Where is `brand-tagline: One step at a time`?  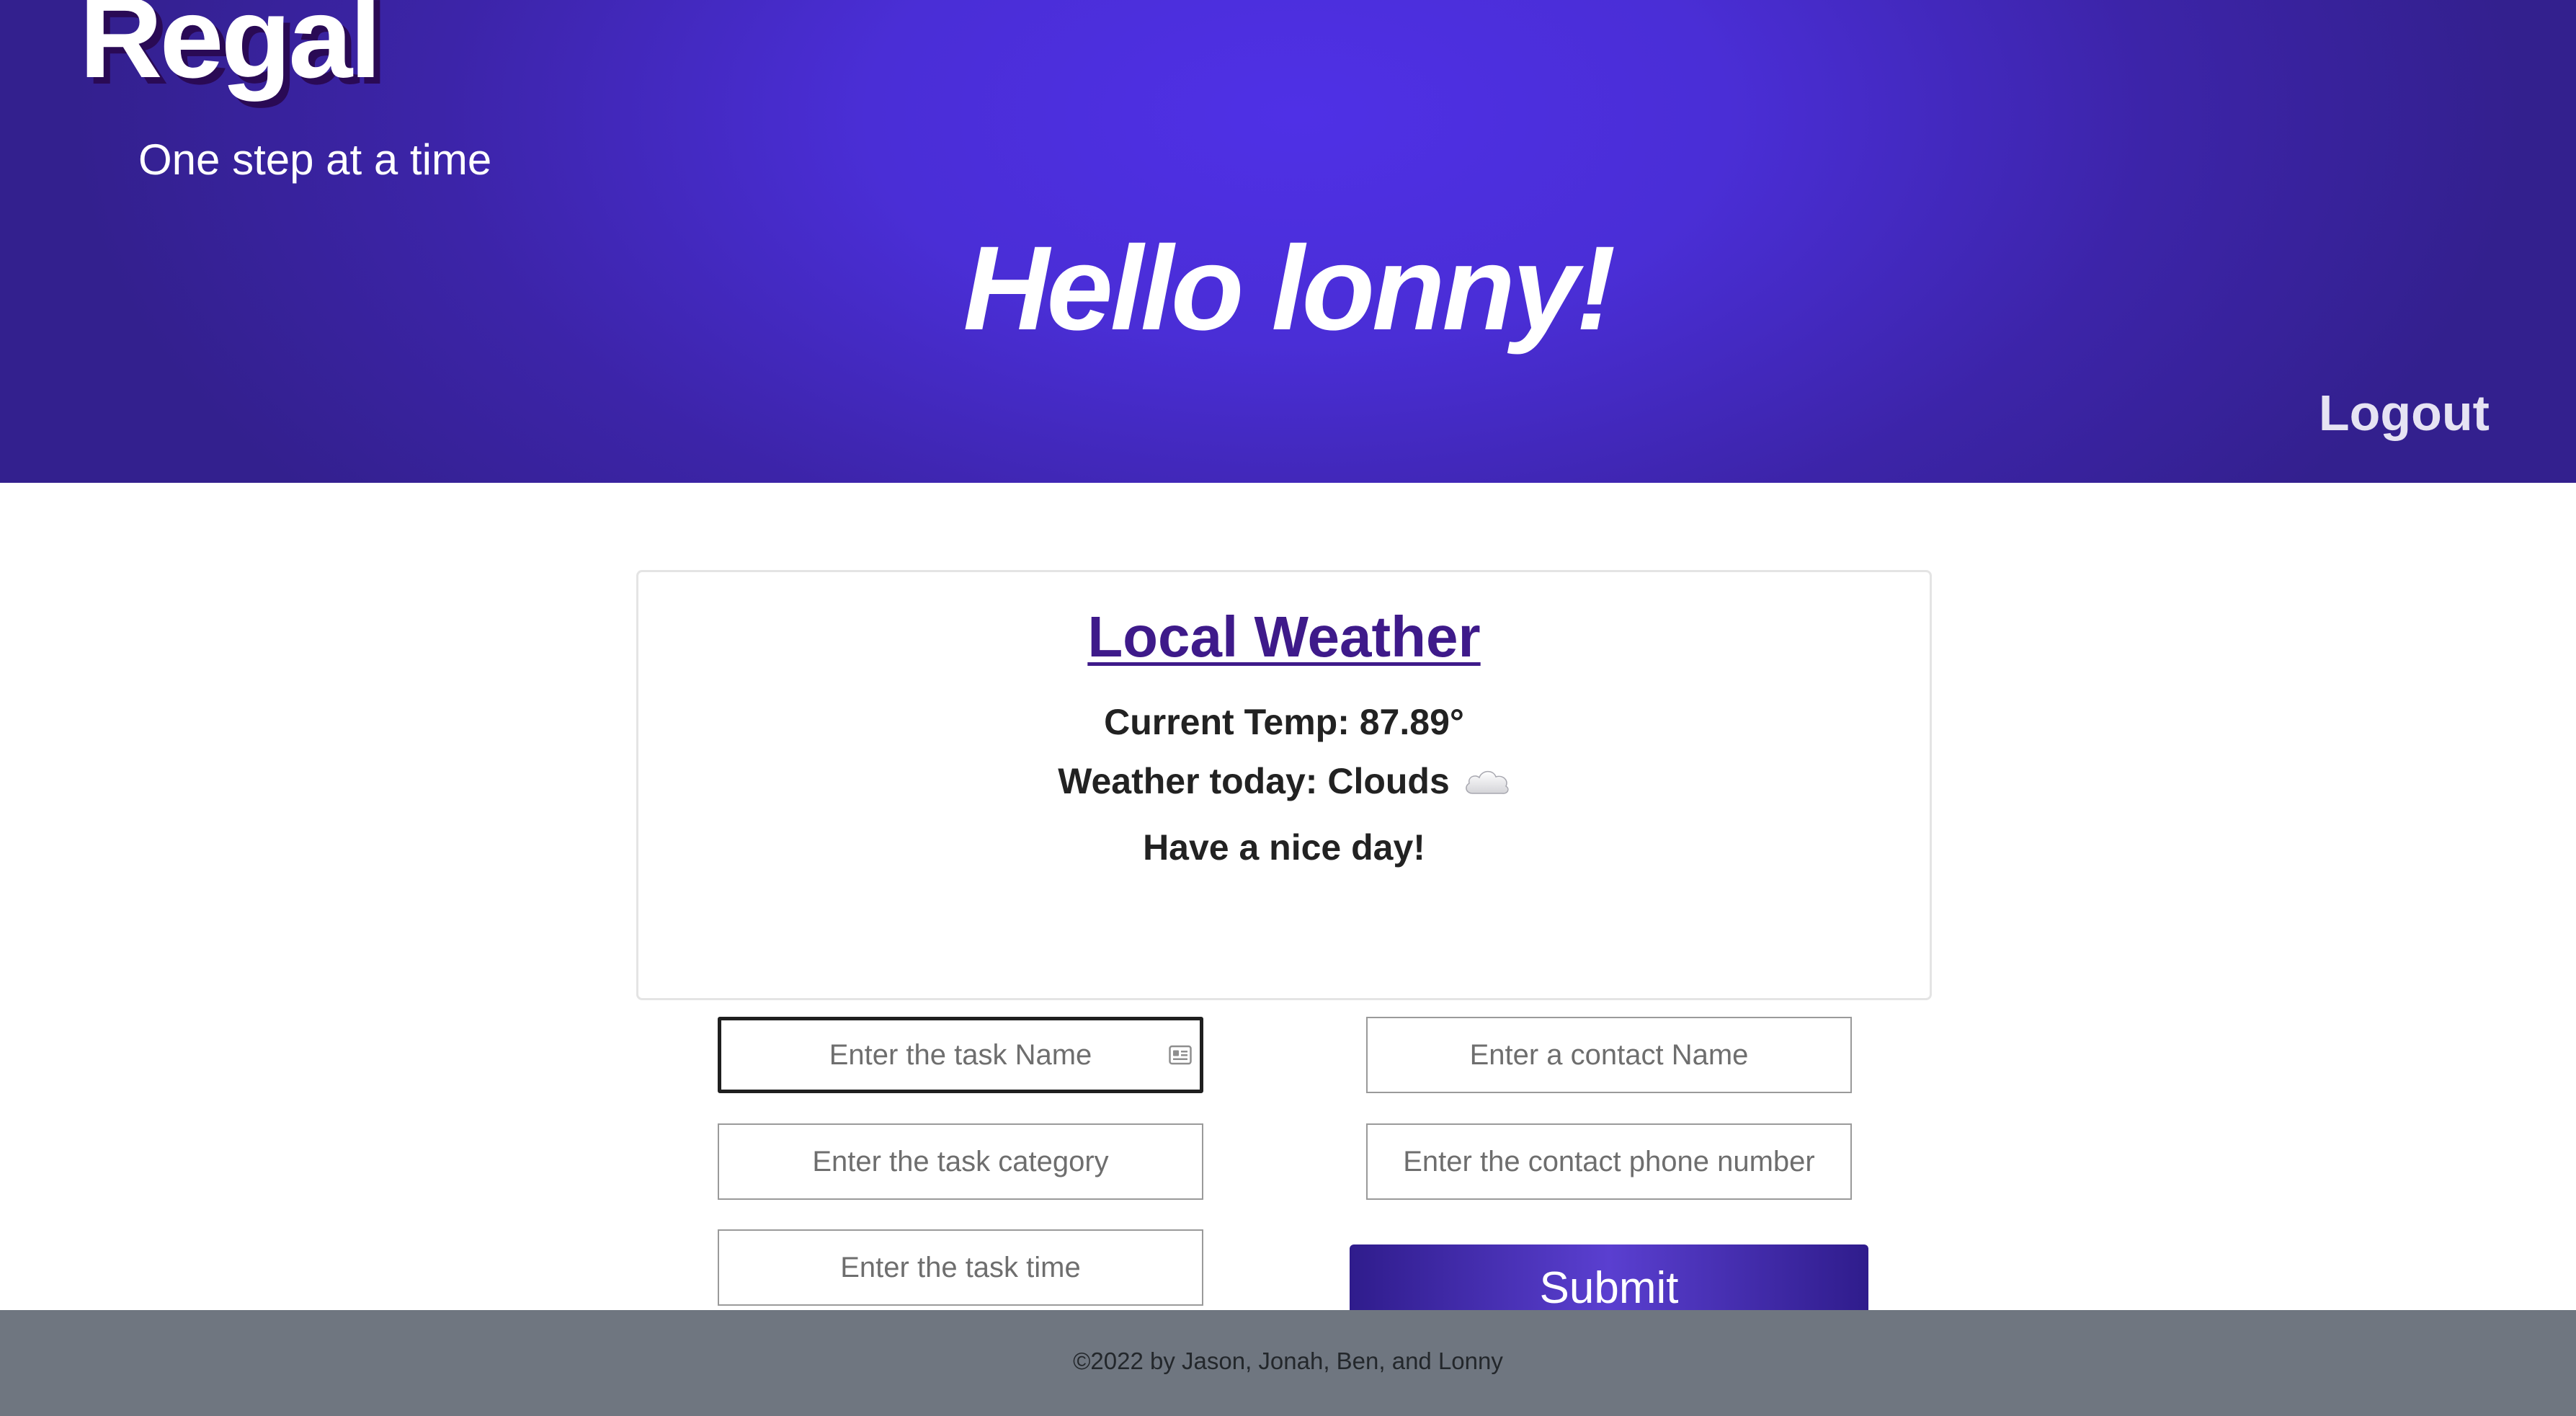
brand-tagline: One step at a time is located at coordinates (315, 159).